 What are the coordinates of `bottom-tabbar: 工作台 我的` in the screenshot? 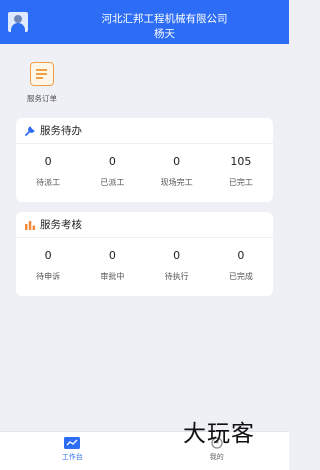 It's located at (144, 450).